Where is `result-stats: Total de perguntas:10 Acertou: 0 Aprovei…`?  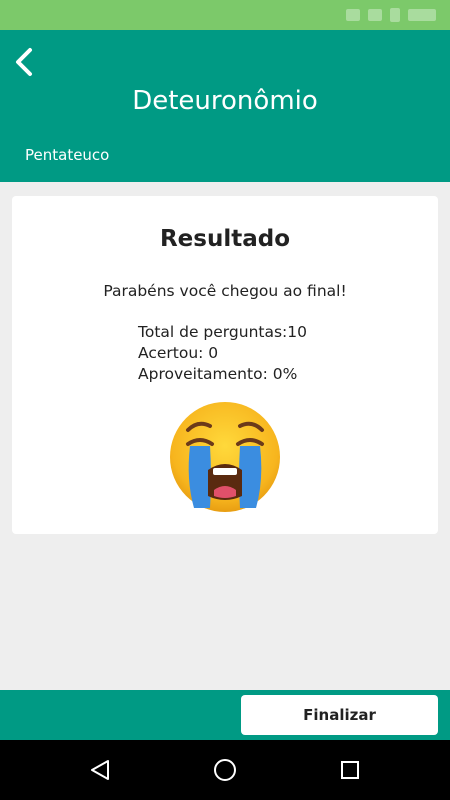
result-stats: Total de perguntas:10 Acertou: 0 Aprovei… is located at coordinates (222, 353).